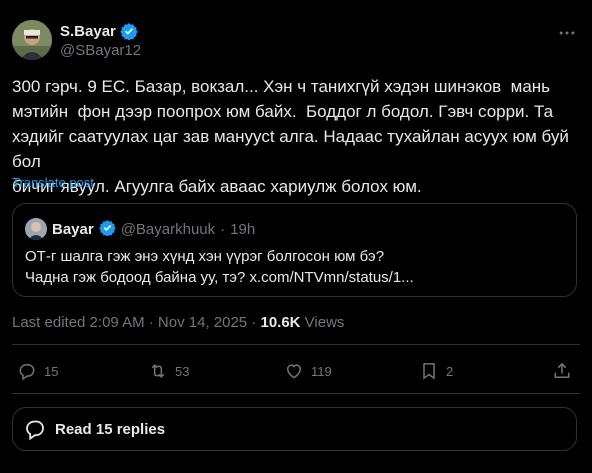 Image resolution: width=592 pixels, height=473 pixels. I want to click on like-icon, so click(294, 371).